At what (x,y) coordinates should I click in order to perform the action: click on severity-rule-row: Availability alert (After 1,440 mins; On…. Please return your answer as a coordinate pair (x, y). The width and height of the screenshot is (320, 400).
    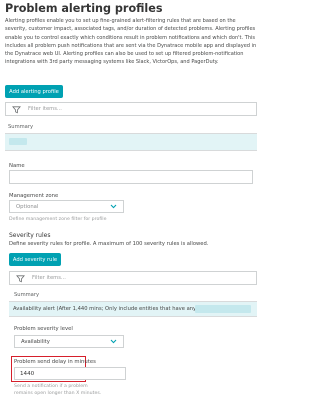
    Looking at the image, I should click on (133, 309).